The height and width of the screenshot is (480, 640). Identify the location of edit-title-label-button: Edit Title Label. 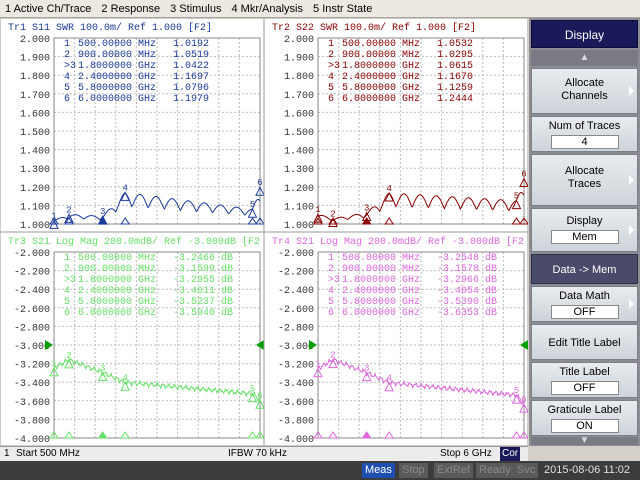
(584, 342).